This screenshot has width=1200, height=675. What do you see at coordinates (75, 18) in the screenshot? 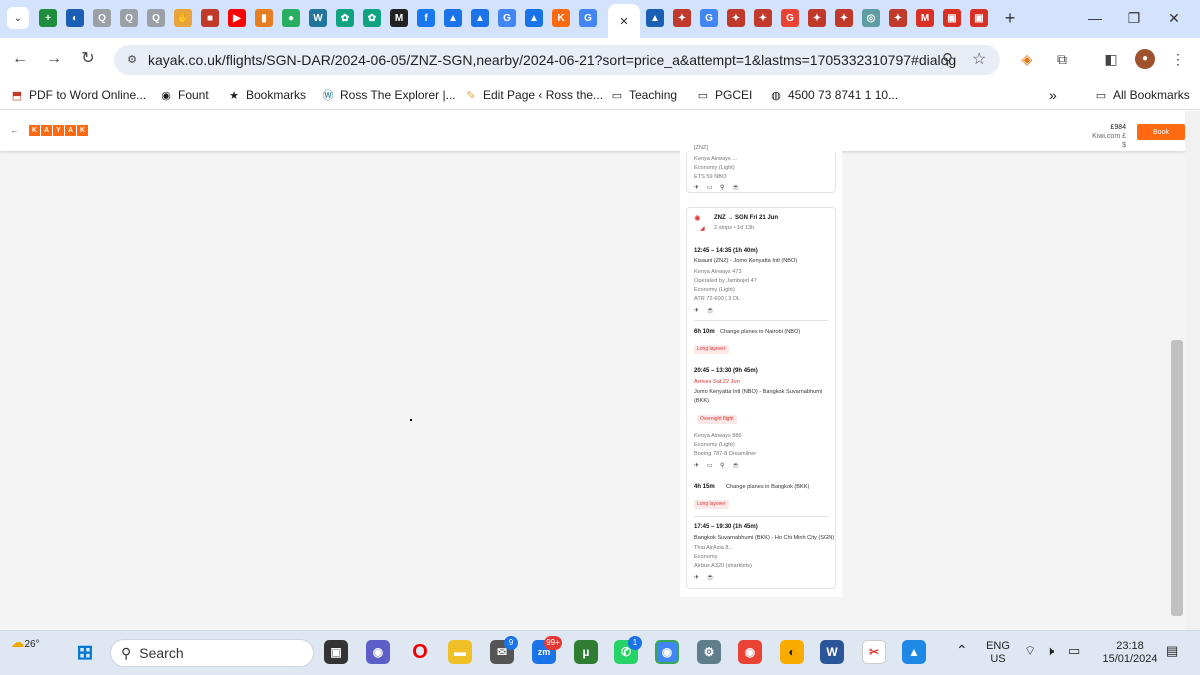
I see `globe-icon: ◐` at bounding box center [75, 18].